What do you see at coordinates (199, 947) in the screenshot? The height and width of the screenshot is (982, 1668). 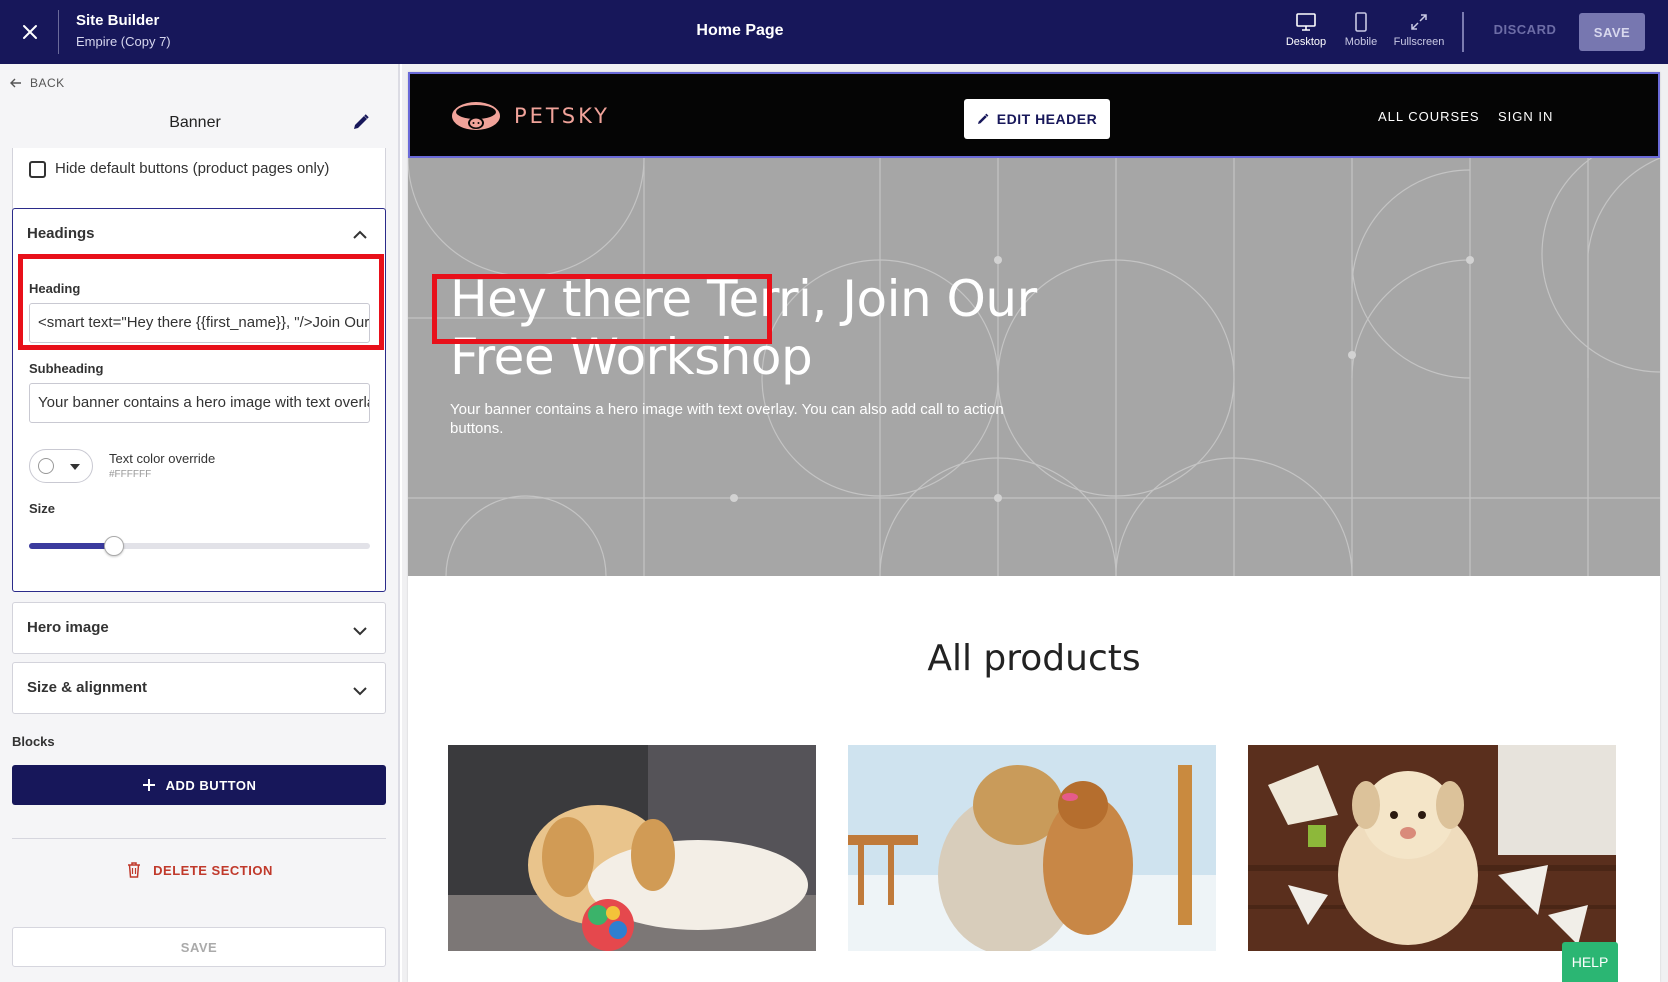 I see `sidebar-save-button: SAVE` at bounding box center [199, 947].